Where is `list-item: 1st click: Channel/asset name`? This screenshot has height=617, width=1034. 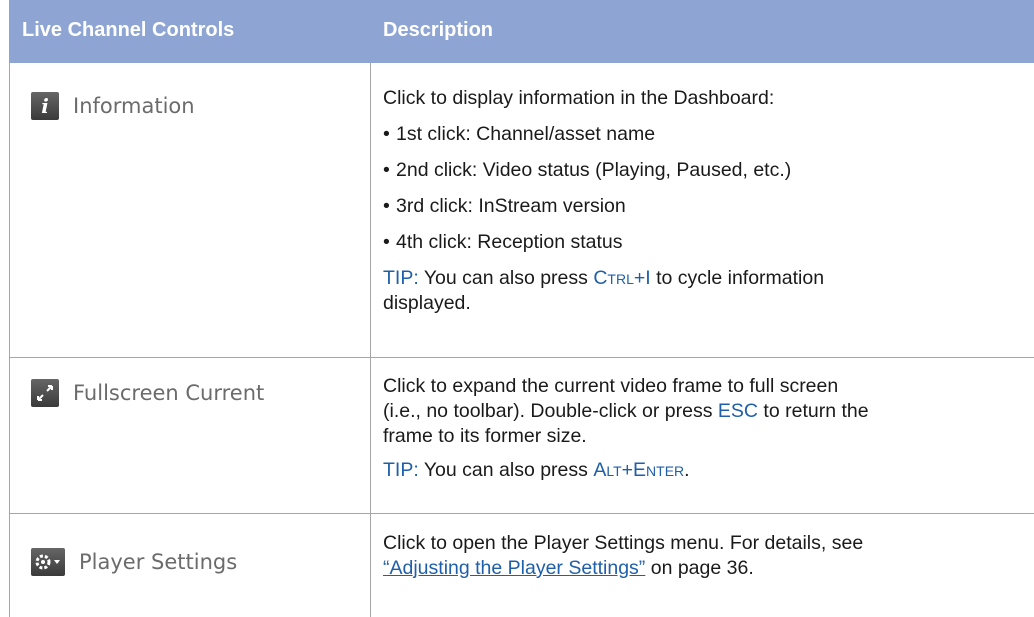
list-item: 1st click: Channel/asset name is located at coordinates (703, 134).